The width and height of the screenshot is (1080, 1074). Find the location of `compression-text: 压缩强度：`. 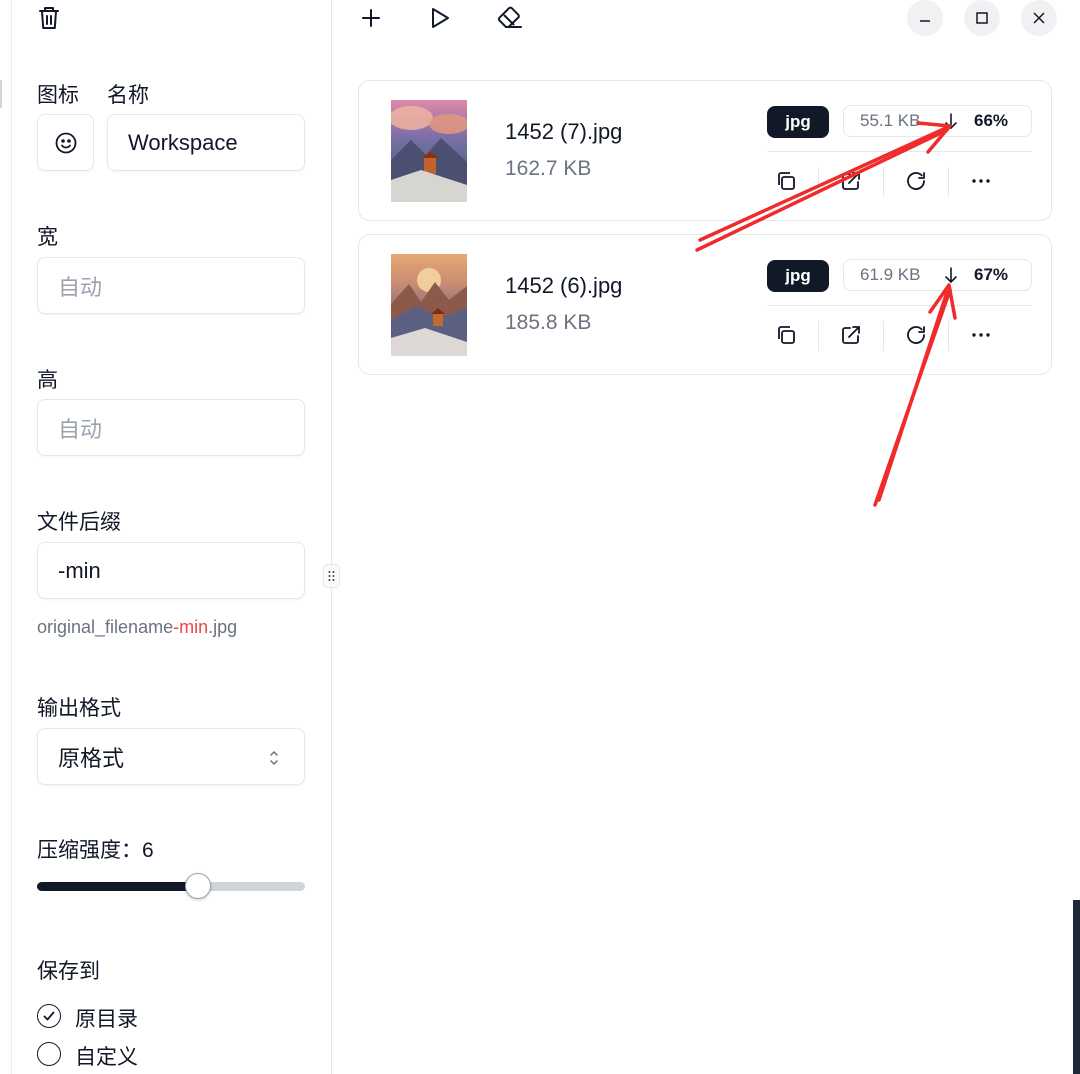

compression-text: 压缩强度： is located at coordinates (89, 850).